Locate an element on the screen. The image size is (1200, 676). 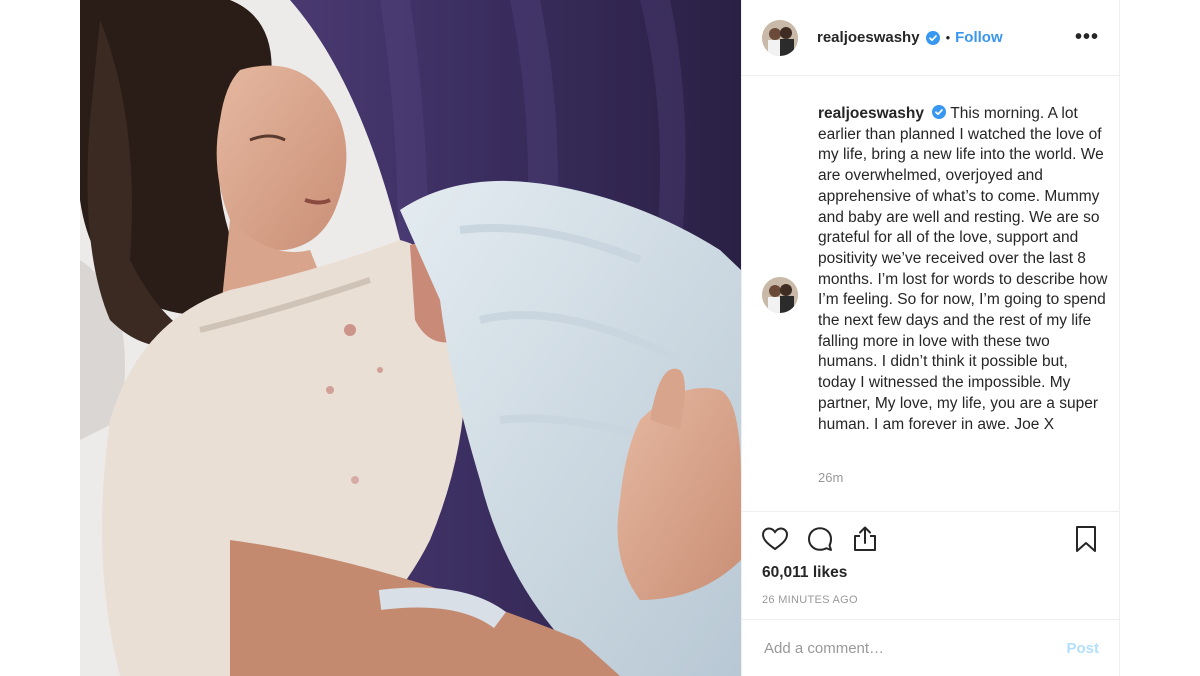
post-comment-button: Post is located at coordinates (1082, 648).